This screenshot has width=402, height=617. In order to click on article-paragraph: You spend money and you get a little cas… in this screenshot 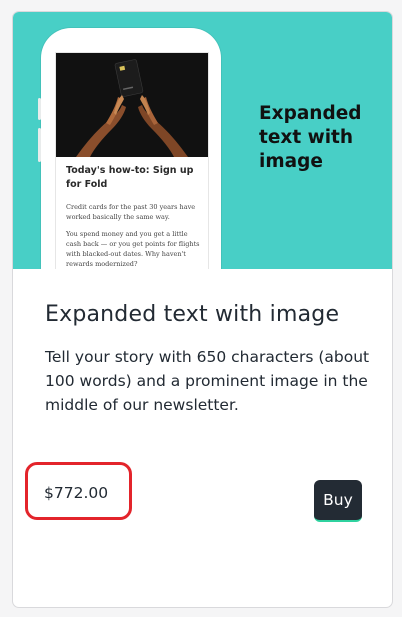, I will do `click(133, 249)`.